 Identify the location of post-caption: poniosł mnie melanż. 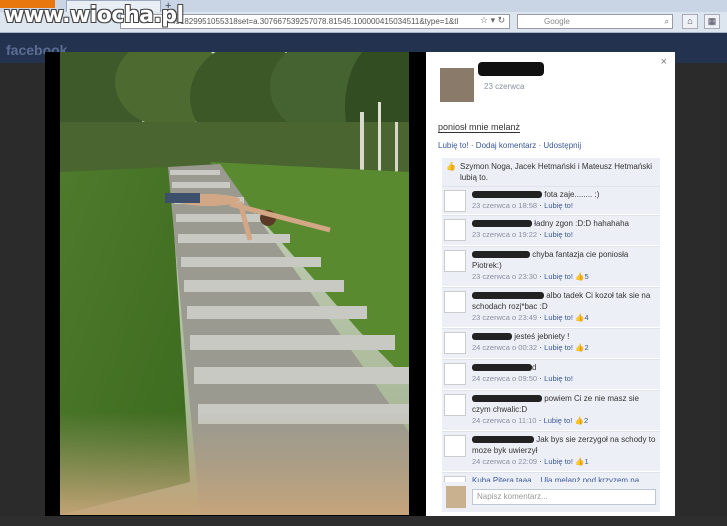
(479, 127).